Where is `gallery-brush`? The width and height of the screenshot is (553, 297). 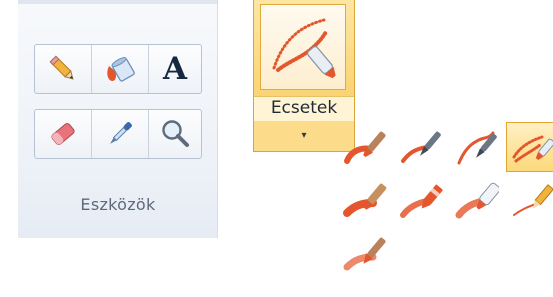 gallery-brush is located at coordinates (365, 149).